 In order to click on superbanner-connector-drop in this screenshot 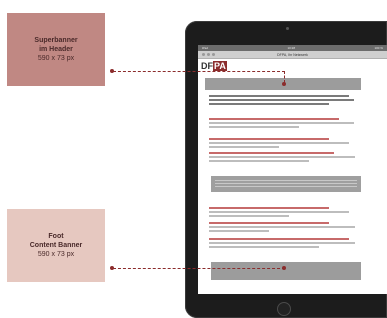, I will do `click(284, 77)`.